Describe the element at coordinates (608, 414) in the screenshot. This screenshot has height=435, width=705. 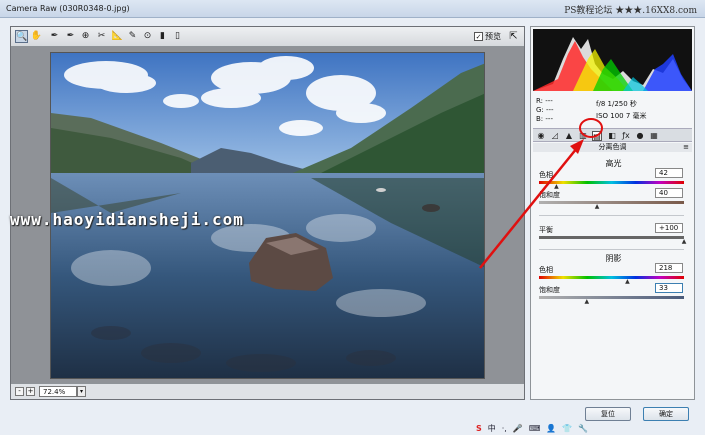
I see `reset-button: 复位` at that location.